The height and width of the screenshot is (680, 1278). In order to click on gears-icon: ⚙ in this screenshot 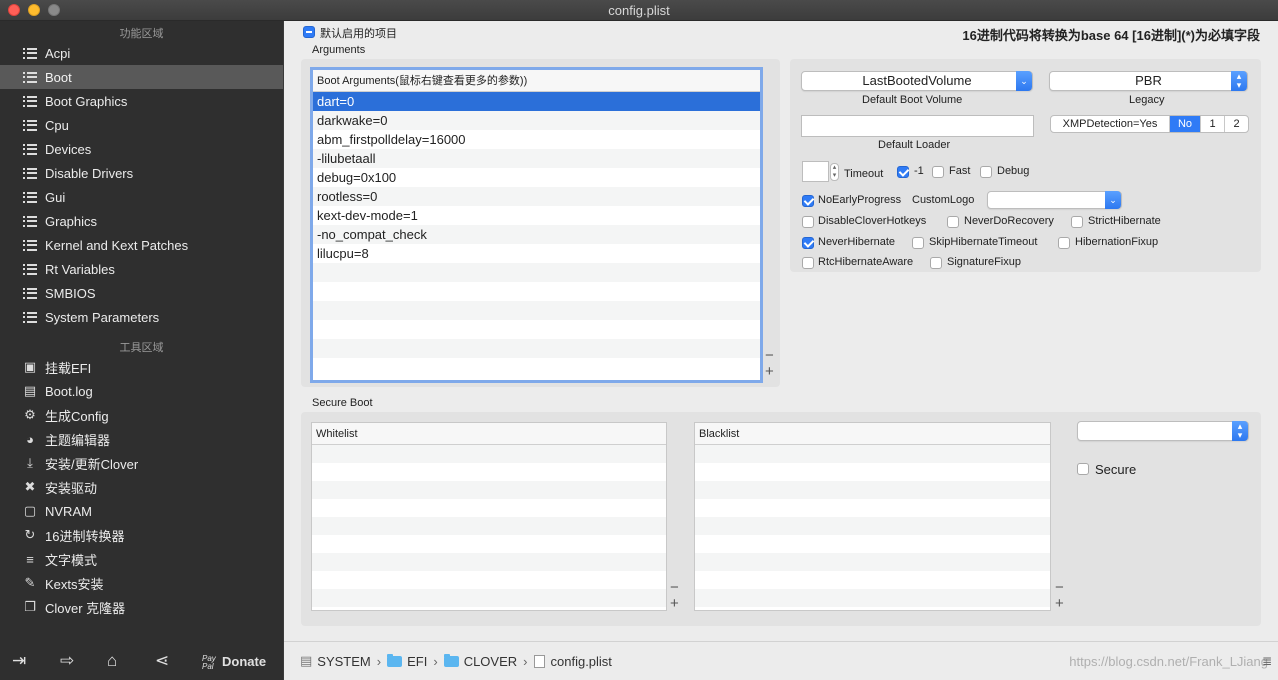, I will do `click(30, 414)`.